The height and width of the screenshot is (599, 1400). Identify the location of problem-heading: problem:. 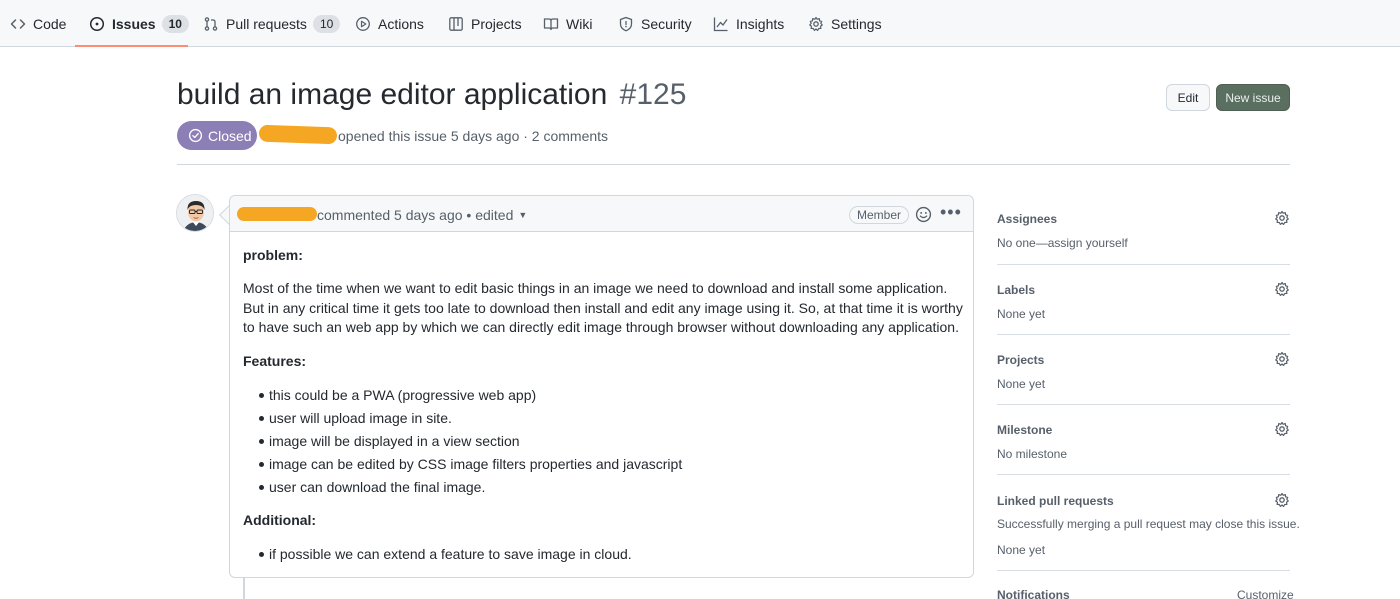
(273, 255).